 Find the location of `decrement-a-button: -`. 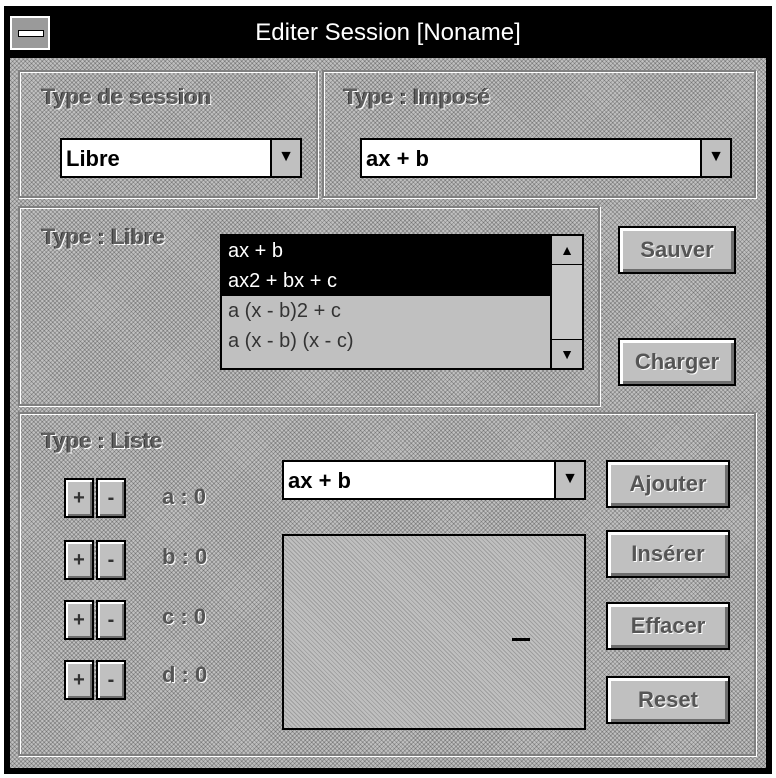

decrement-a-button: - is located at coordinates (111, 498).